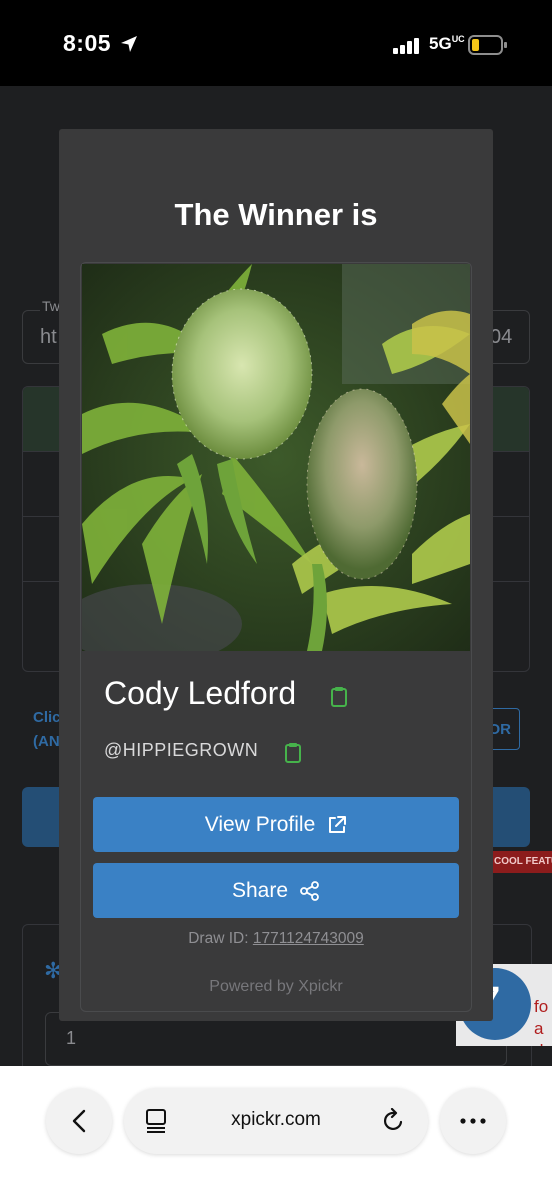 Image resolution: width=552 pixels, height=1200 pixels. I want to click on share-label: Share, so click(260, 890).